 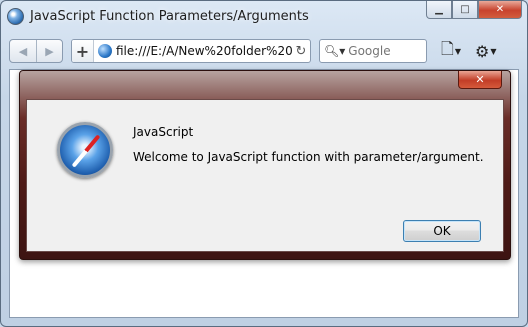 I want to click on search-input, so click(x=383, y=51).